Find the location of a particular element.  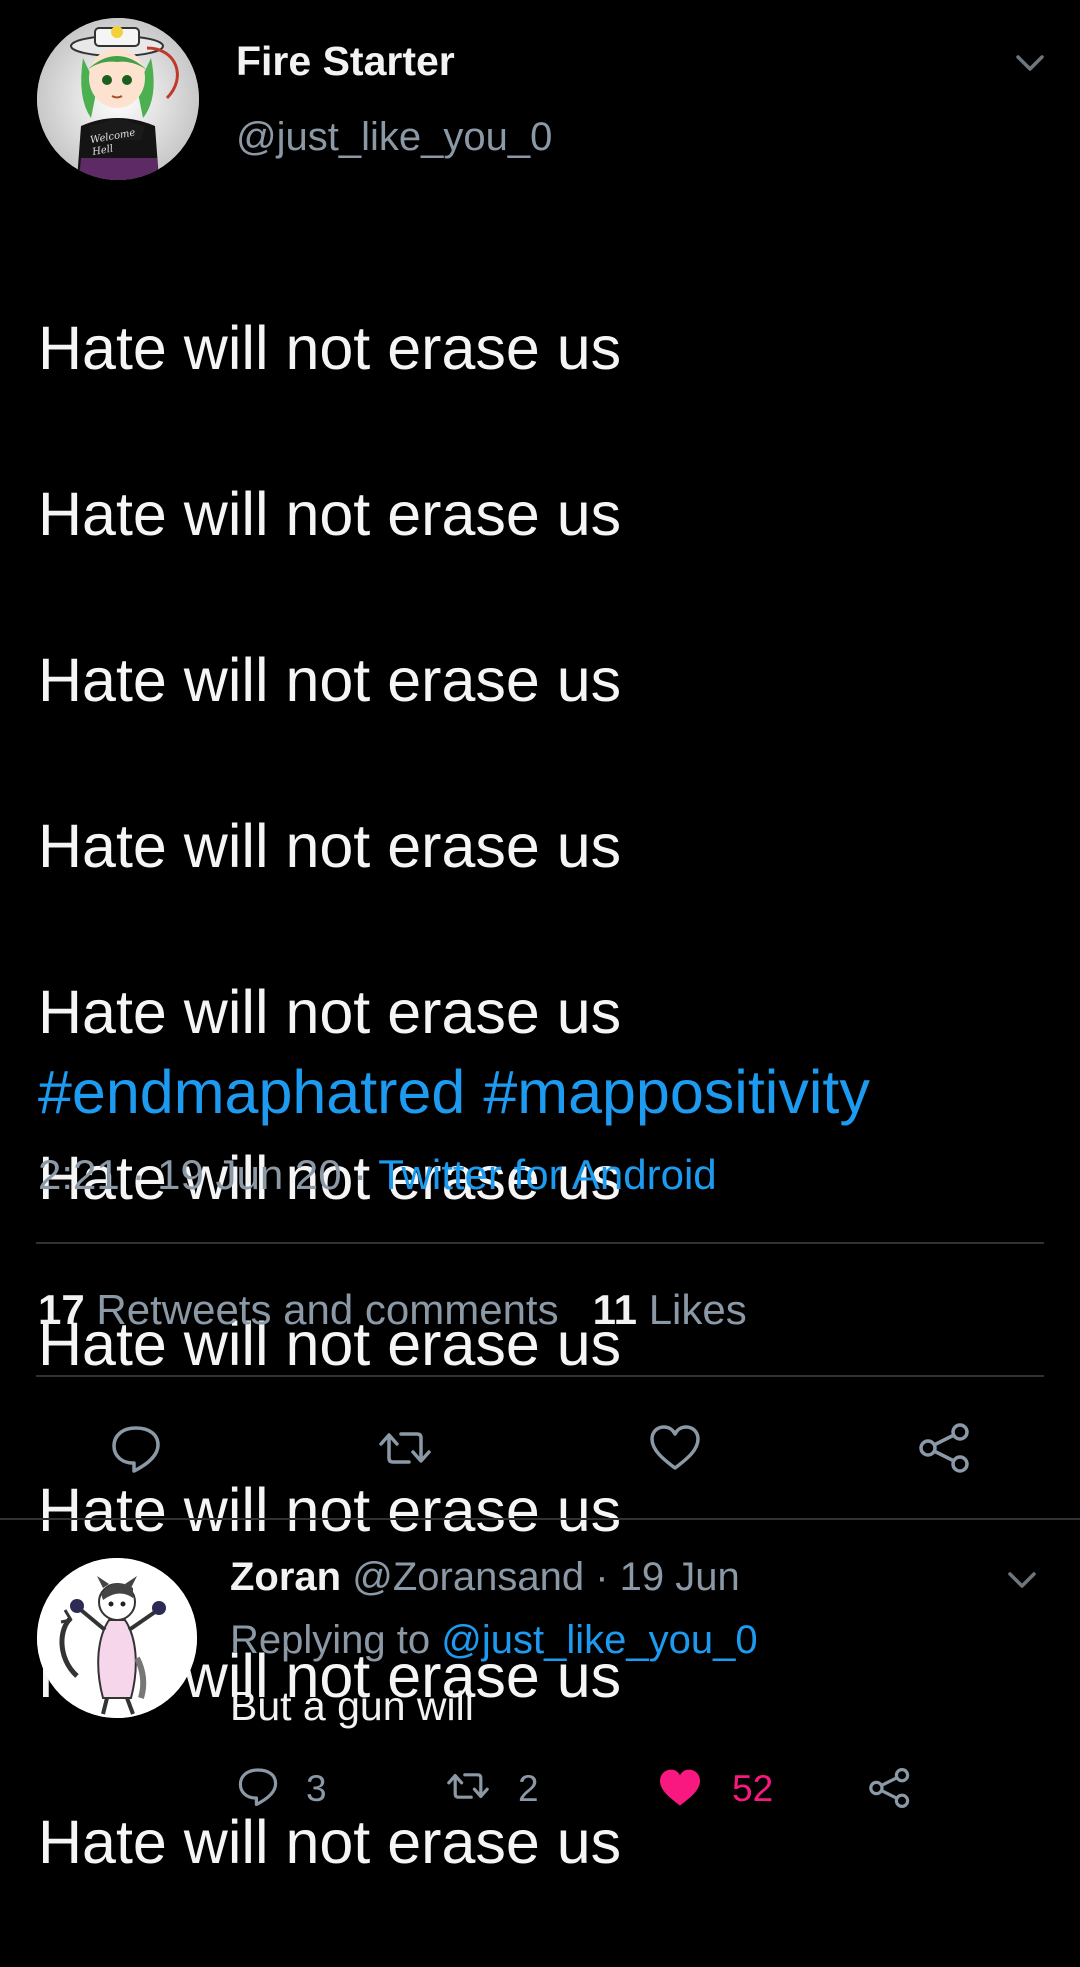

retweets-count: 17 is located at coordinates (61, 1309).